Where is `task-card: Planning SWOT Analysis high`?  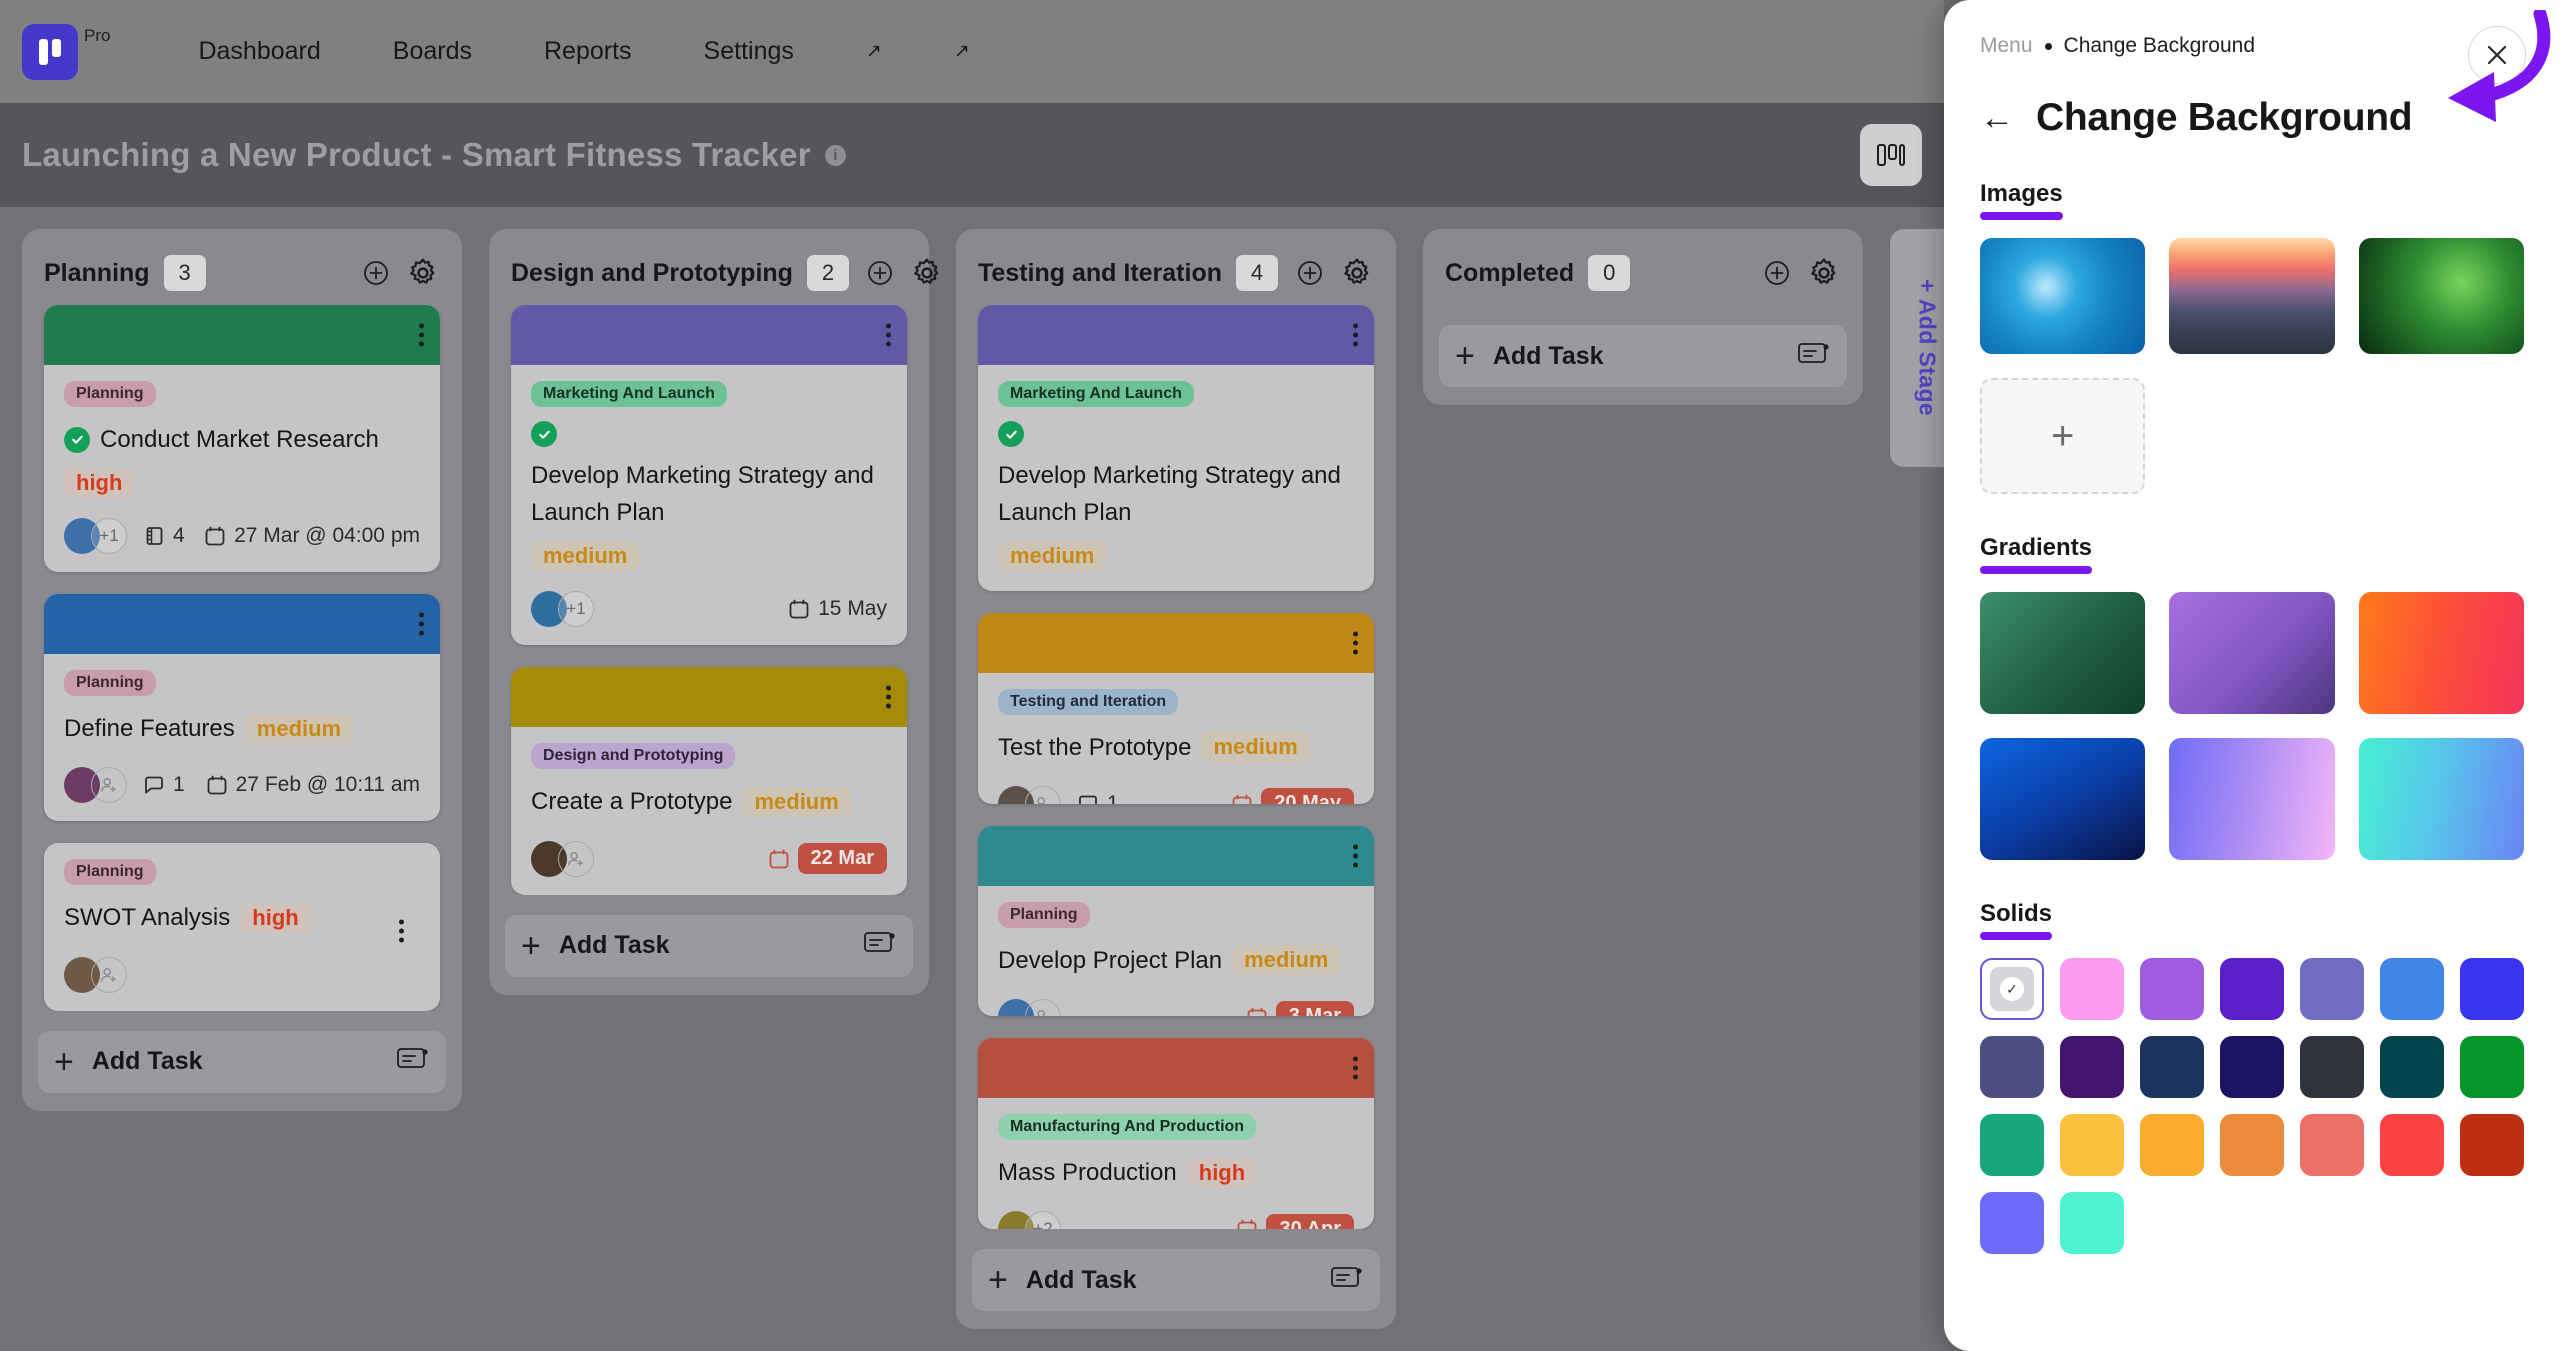 task-card: Planning SWOT Analysis high is located at coordinates (242, 927).